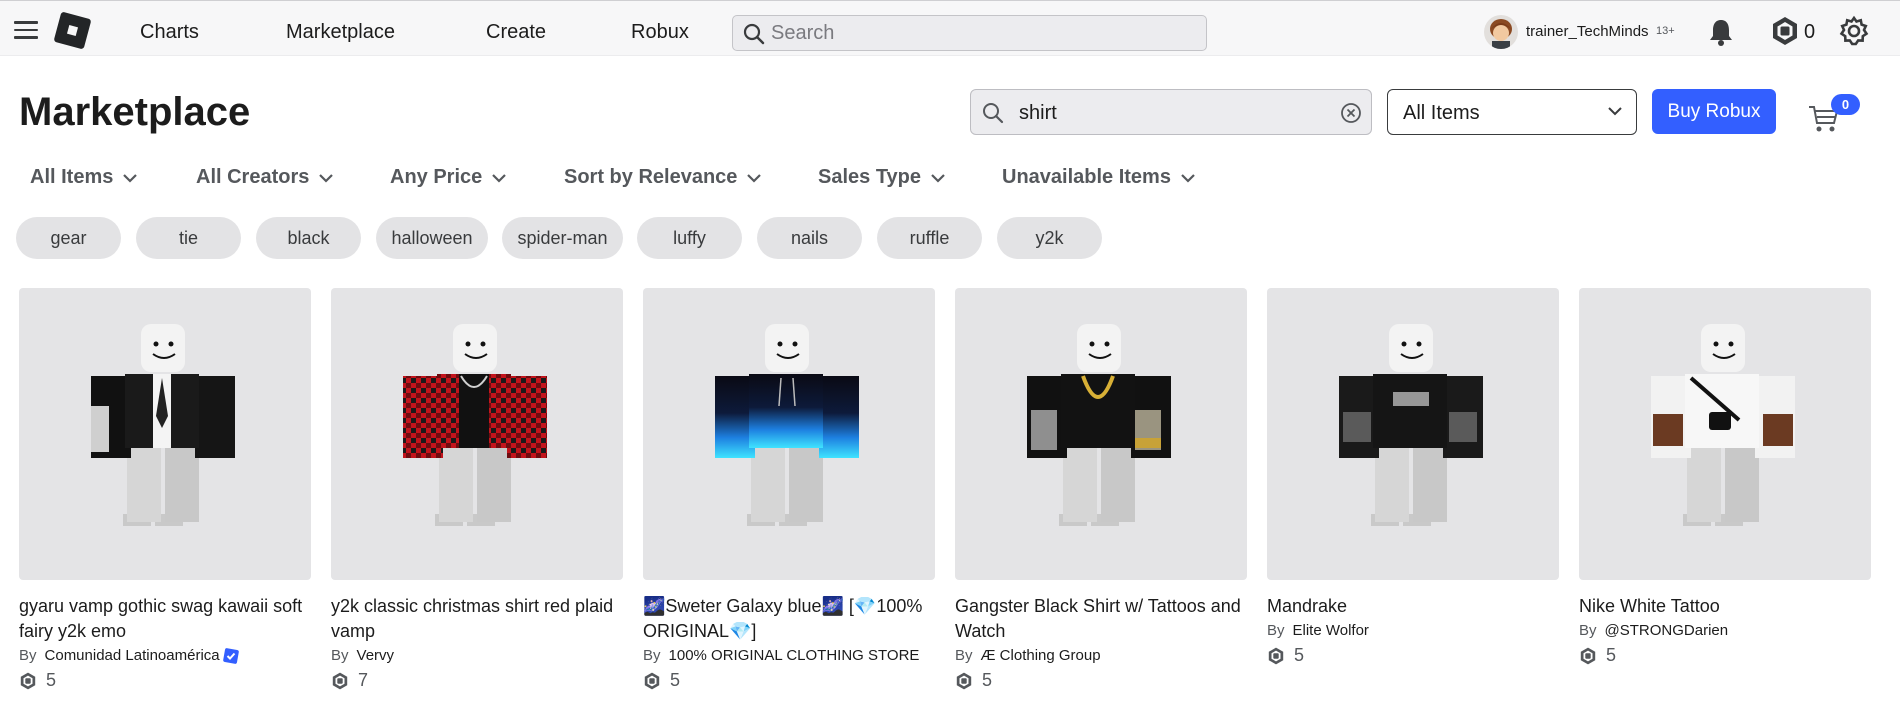 The width and height of the screenshot is (1900, 704). What do you see at coordinates (68, 238) in the screenshot?
I see `chip-gear: gear` at bounding box center [68, 238].